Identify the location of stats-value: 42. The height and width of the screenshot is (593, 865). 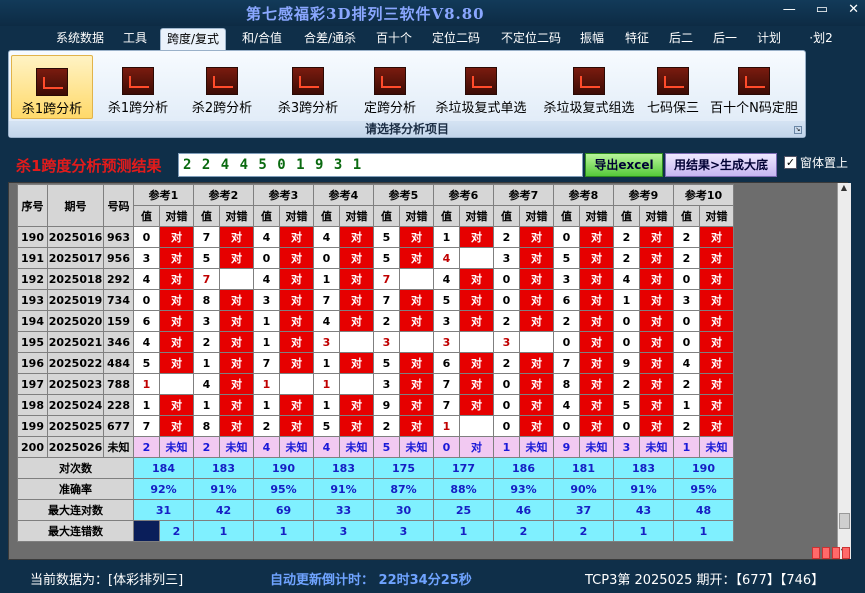
(223, 510).